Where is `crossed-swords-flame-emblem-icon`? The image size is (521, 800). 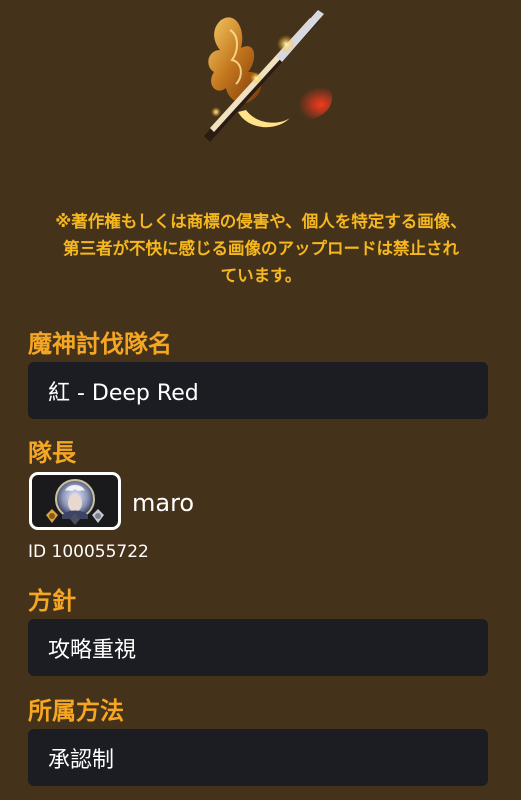
crossed-swords-flame-emblem-icon is located at coordinates (268, 76).